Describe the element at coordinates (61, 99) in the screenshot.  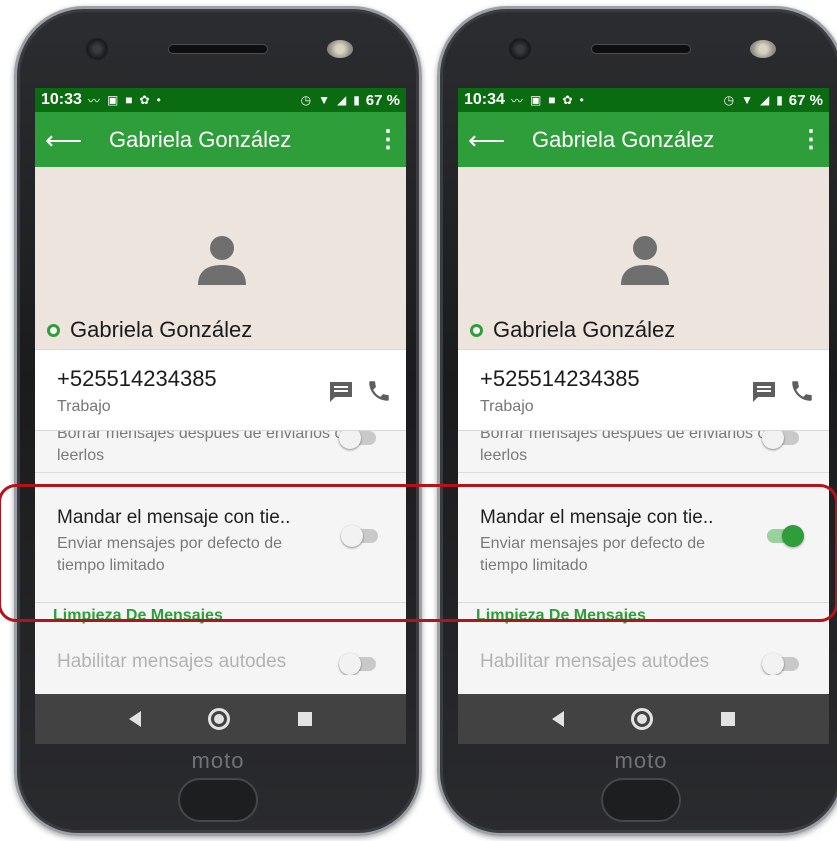
I see `status-time: 10:33` at that location.